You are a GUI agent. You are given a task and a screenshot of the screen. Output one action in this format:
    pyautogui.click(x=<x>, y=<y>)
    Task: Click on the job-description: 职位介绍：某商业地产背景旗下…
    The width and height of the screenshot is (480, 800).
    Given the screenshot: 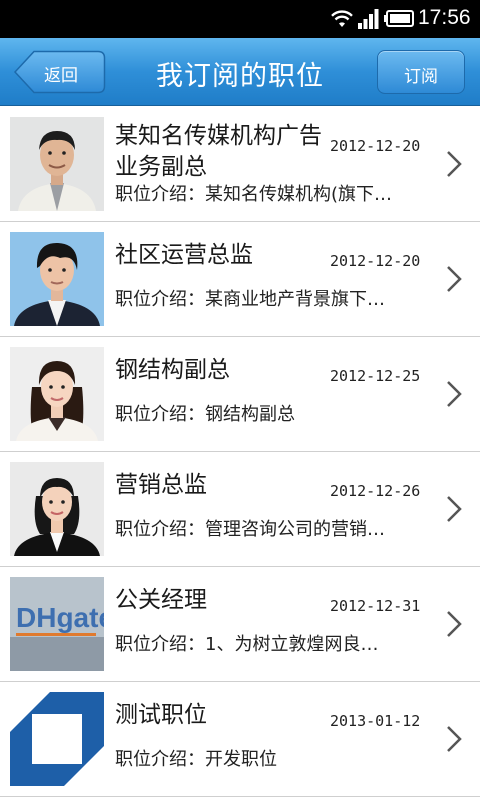 What is the action you would take?
    pyautogui.click(x=250, y=299)
    